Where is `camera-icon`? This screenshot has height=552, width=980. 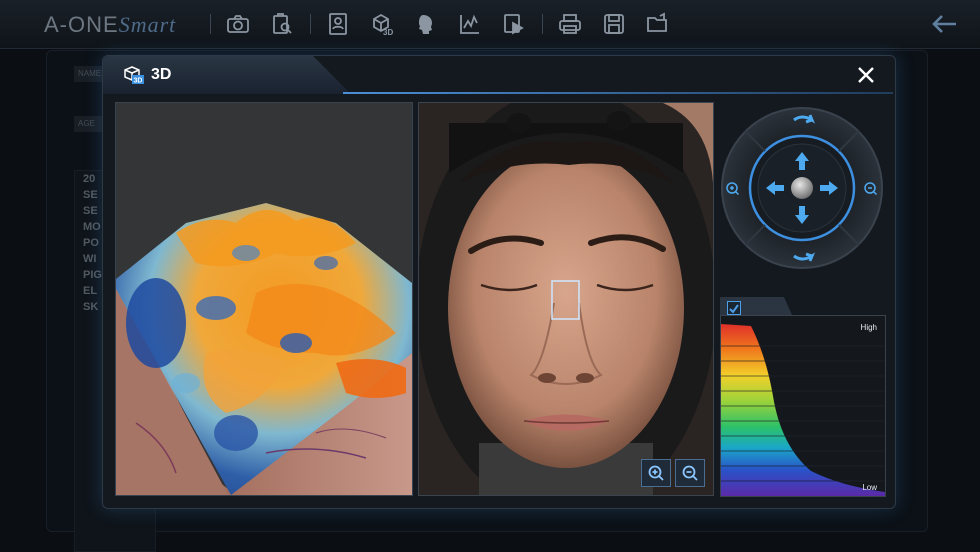 camera-icon is located at coordinates (238, 24).